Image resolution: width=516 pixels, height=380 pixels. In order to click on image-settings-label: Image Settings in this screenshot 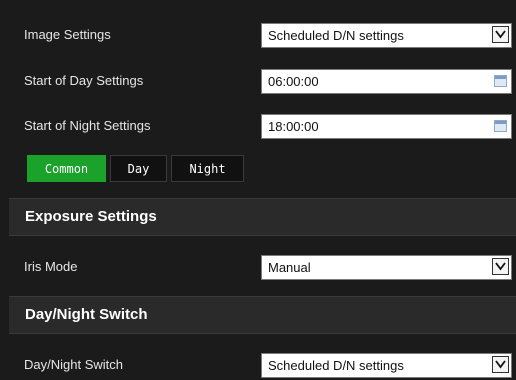, I will do `click(67, 34)`.